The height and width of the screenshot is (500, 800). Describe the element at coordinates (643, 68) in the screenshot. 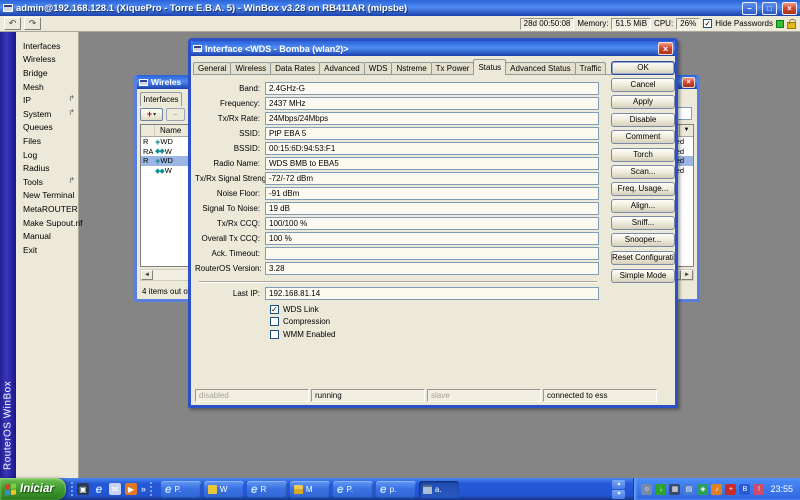

I see `ok-button: OK` at that location.